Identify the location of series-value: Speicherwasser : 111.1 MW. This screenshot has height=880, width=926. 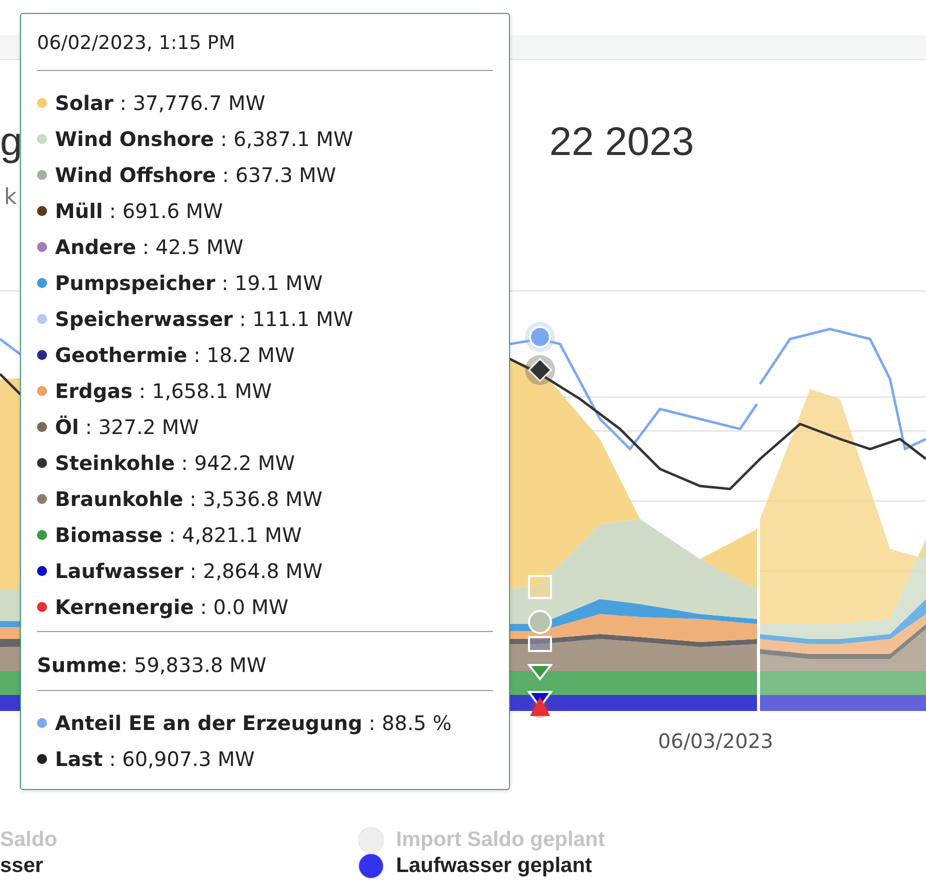
(204, 319).